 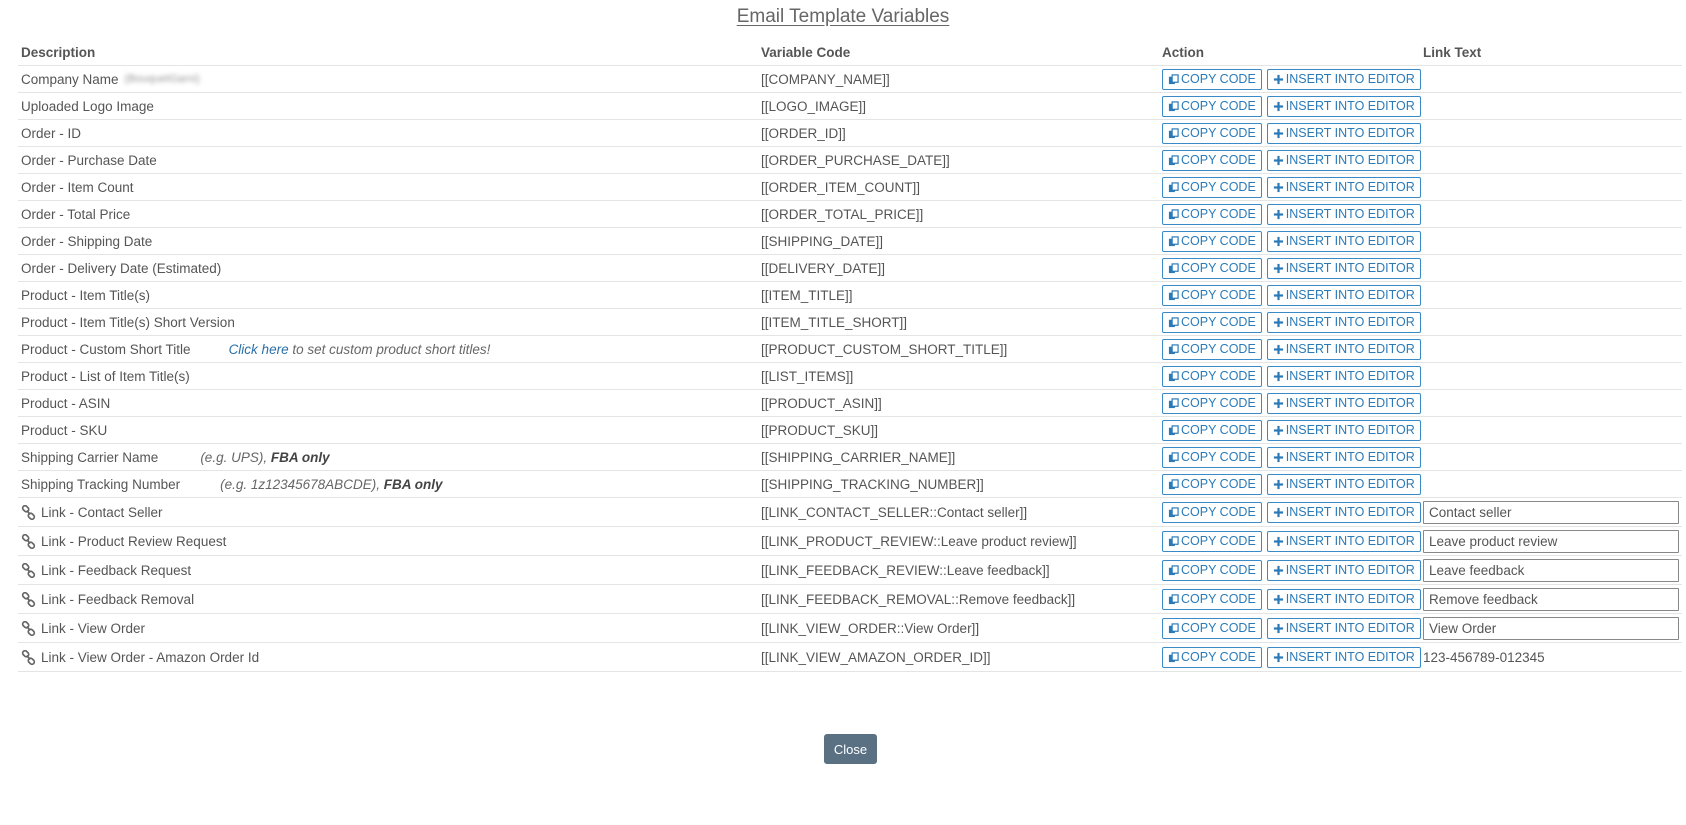 What do you see at coordinates (1552, 657) in the screenshot?
I see `link-text-cell: 123-456789-012345` at bounding box center [1552, 657].